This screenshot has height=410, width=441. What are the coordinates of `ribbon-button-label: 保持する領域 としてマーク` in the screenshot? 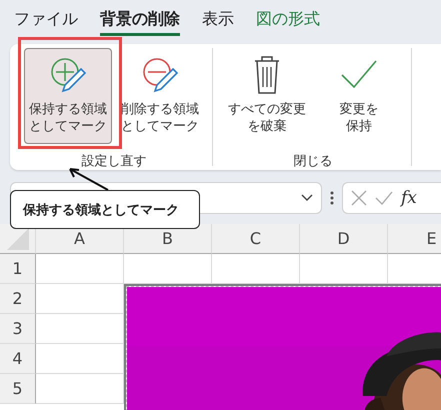 It's located at (68, 118).